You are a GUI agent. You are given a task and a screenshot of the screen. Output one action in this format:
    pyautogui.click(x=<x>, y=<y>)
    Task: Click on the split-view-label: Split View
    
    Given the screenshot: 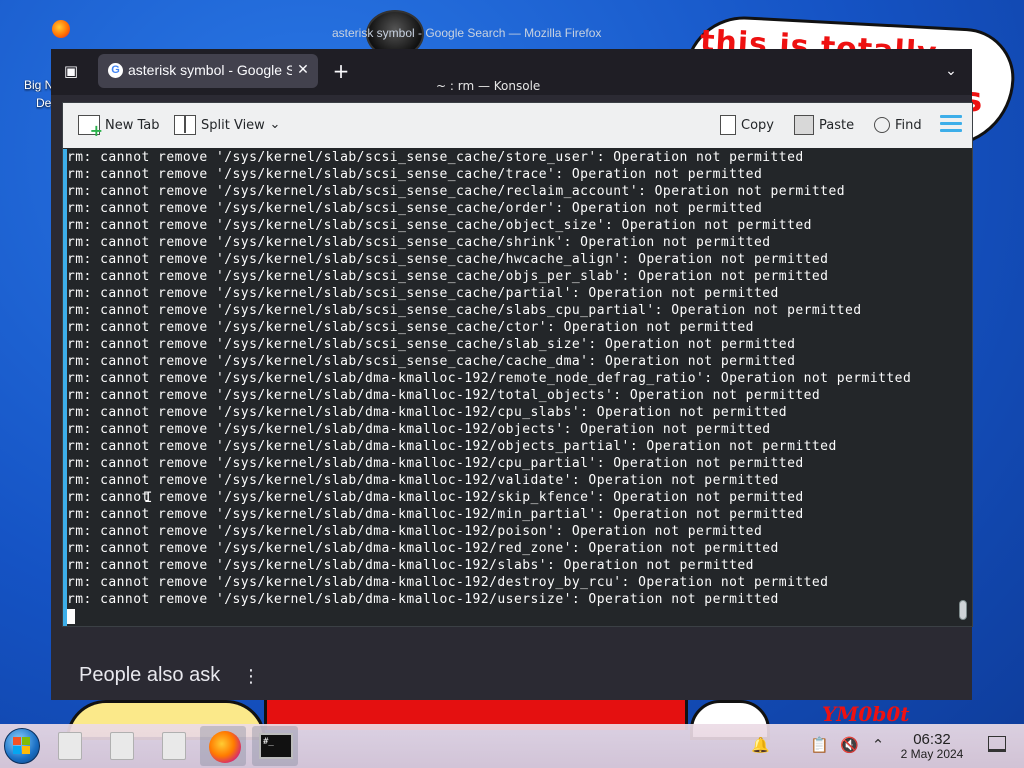 What is the action you would take?
    pyautogui.click(x=233, y=125)
    